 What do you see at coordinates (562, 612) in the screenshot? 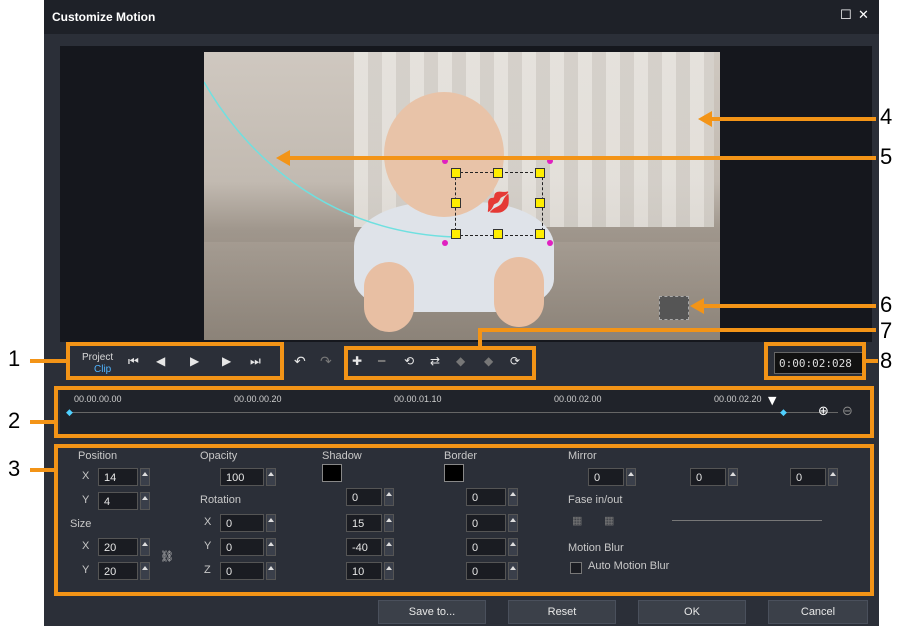
I see `reset-button: Reset` at bounding box center [562, 612].